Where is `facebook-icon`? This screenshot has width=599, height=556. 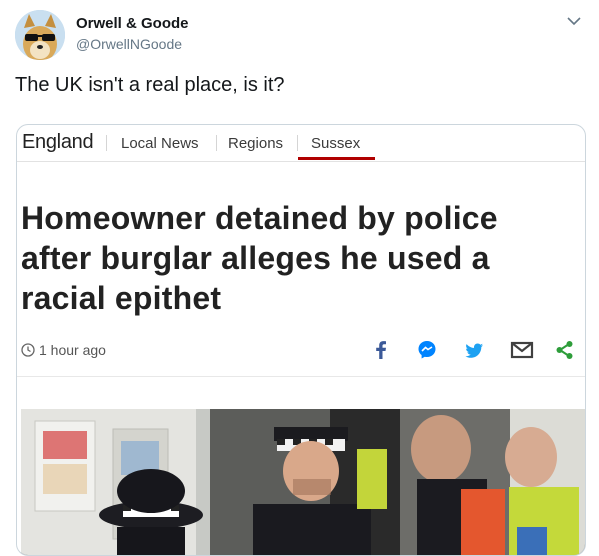 facebook-icon is located at coordinates (381, 350).